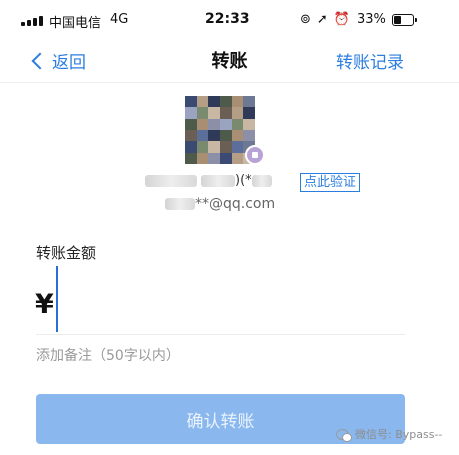  I want to click on network-type: 4G, so click(119, 19).